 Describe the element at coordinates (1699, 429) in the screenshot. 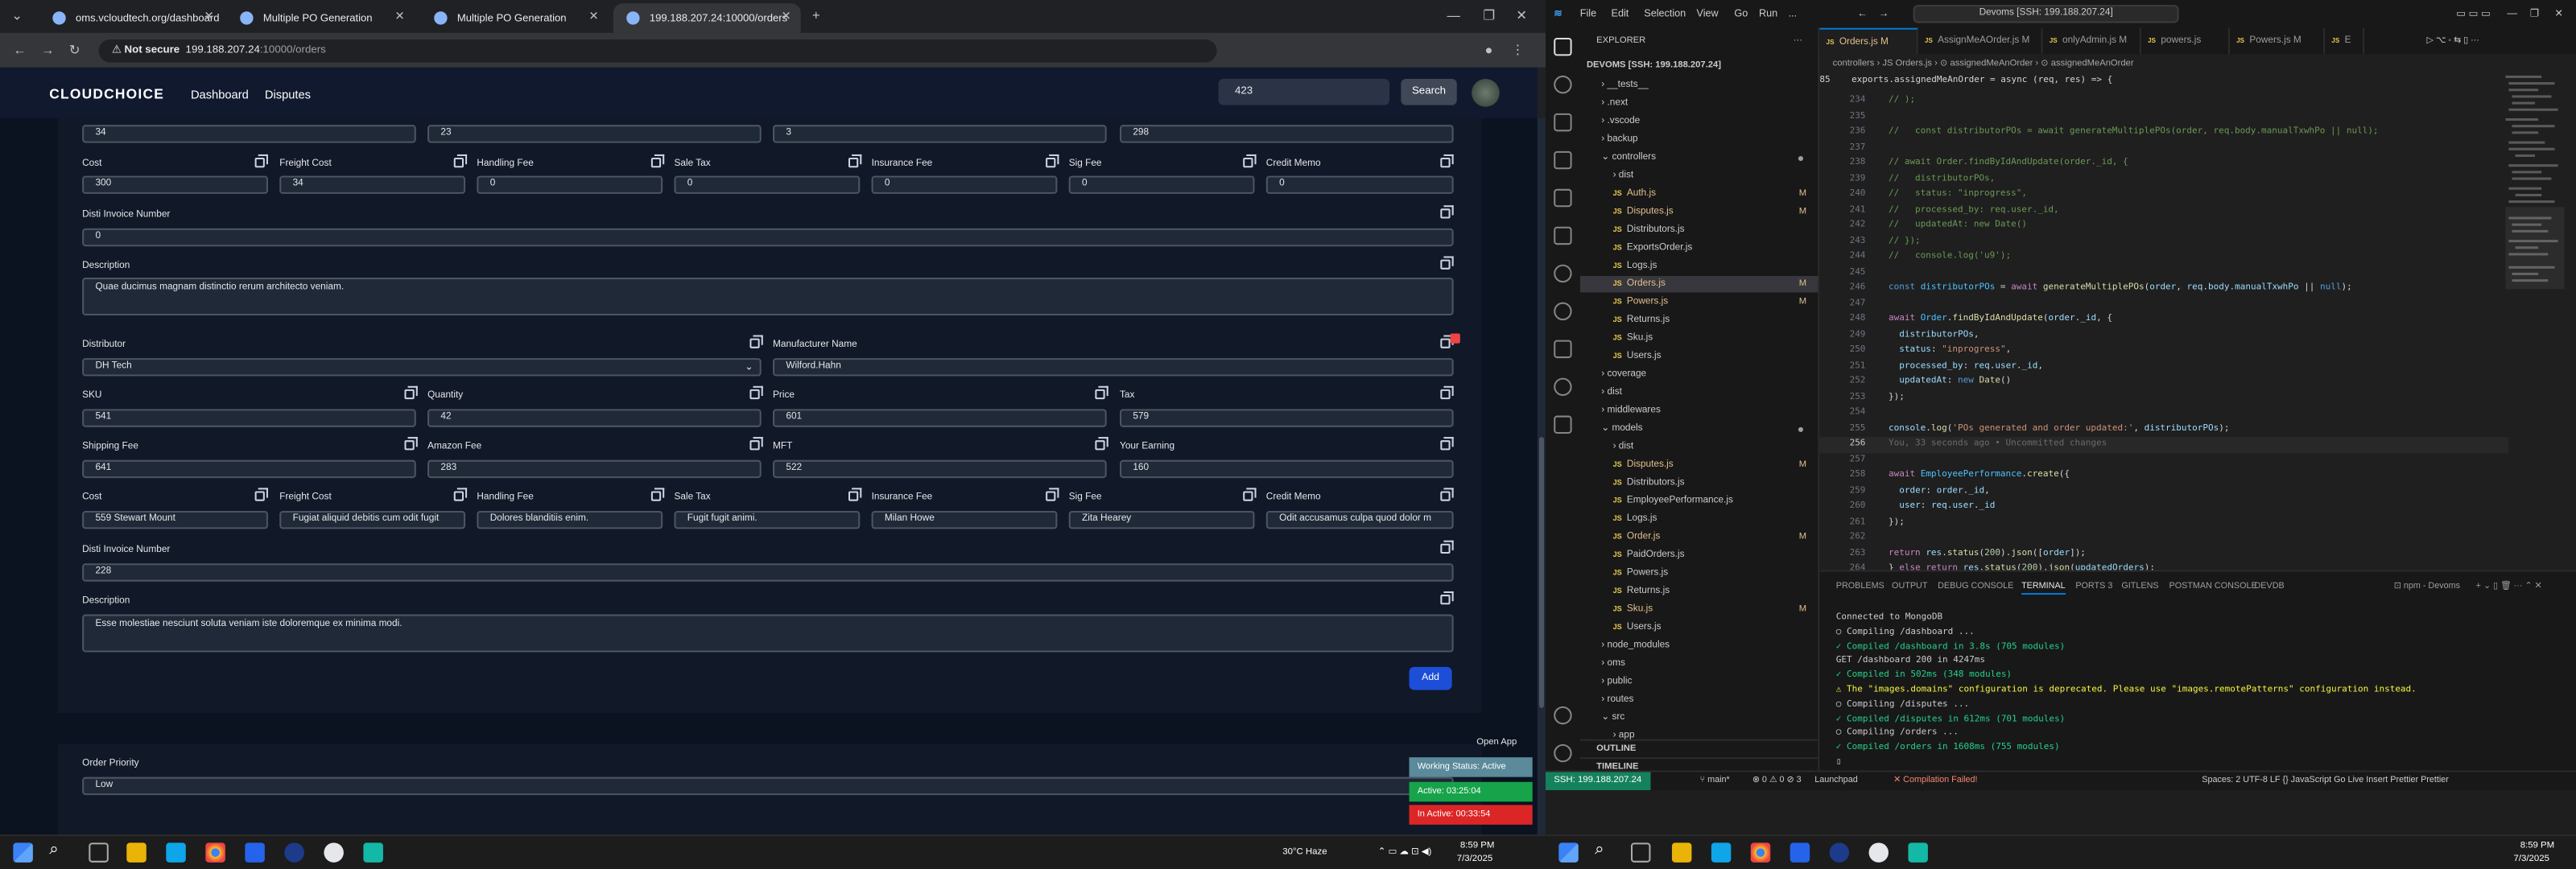

I see `folder-item: ⌄ models` at that location.